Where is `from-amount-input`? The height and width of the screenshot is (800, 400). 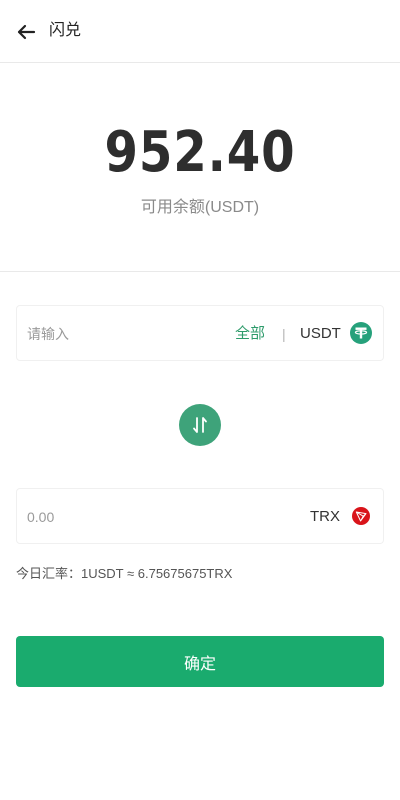 from-amount-input is located at coordinates (117, 334).